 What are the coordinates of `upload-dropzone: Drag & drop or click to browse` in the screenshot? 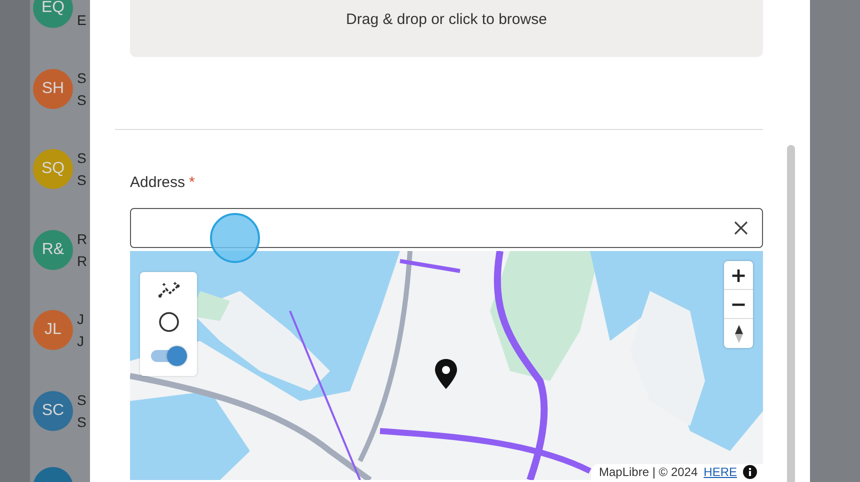 It's located at (446, 28).